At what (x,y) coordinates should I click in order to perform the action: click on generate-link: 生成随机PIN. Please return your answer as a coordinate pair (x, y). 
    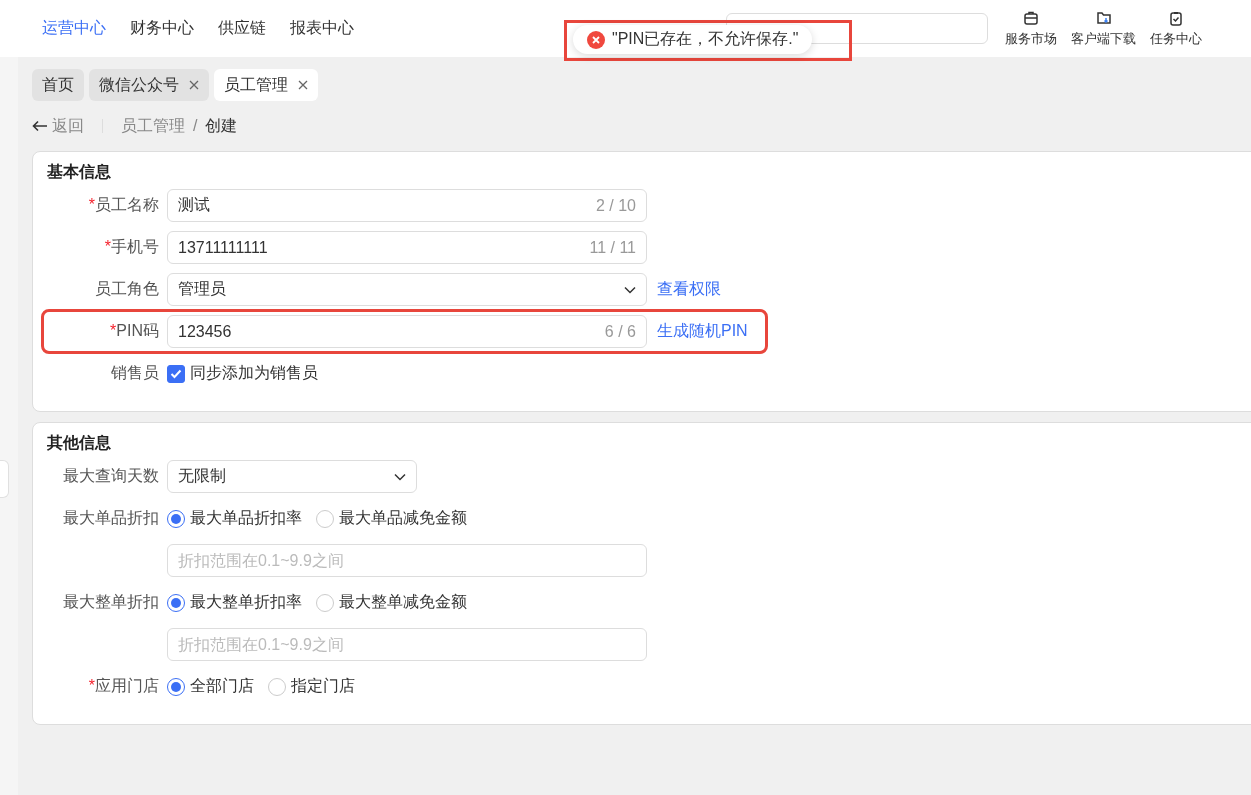
    Looking at the image, I should click on (702, 331).